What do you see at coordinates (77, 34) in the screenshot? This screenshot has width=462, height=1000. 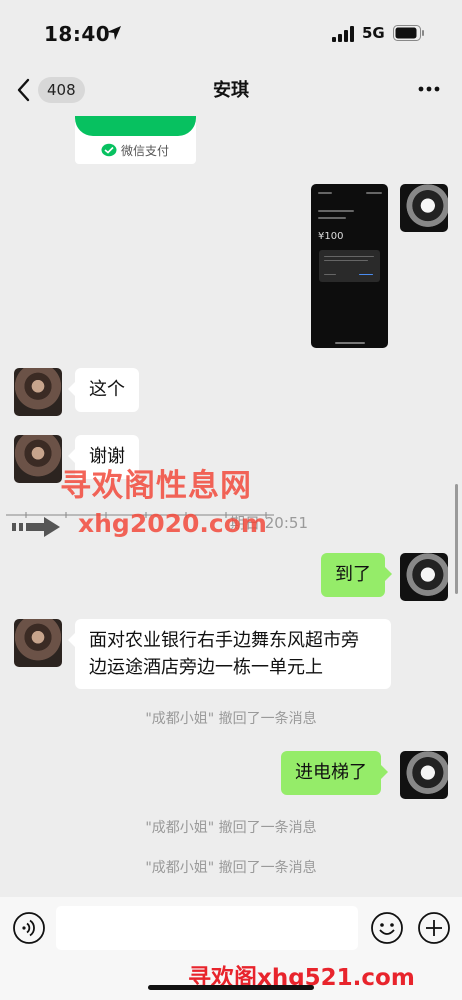 I see `status-time: 18:40` at bounding box center [77, 34].